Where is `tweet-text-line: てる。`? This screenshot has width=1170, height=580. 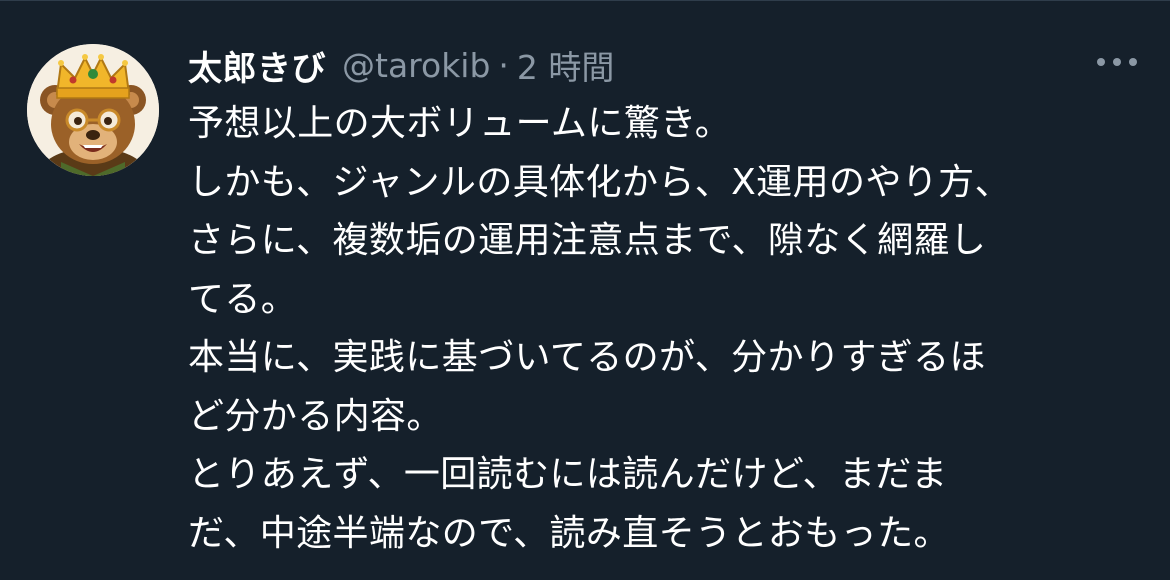
tweet-text-line: てる。 is located at coordinates (243, 299).